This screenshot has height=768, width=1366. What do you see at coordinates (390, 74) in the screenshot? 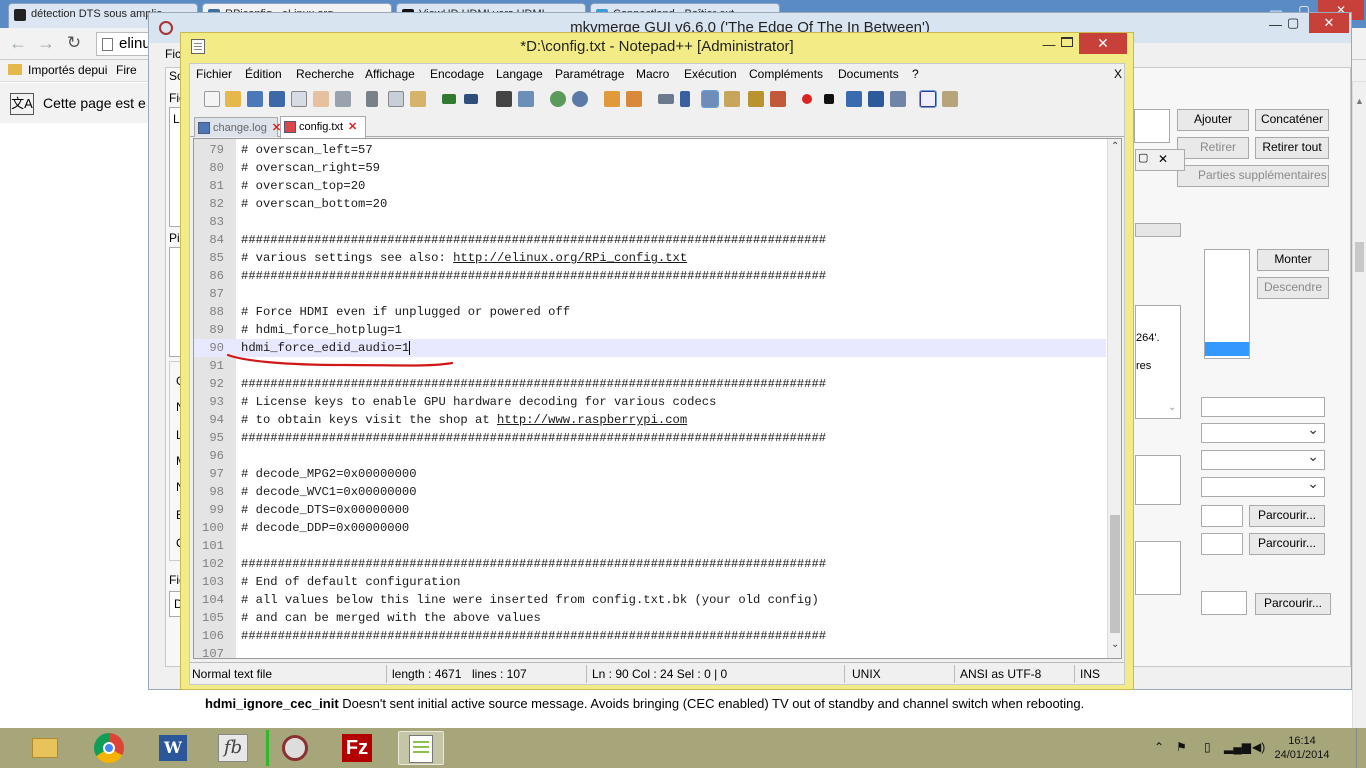
I see `menu-affichage: Affichage` at bounding box center [390, 74].